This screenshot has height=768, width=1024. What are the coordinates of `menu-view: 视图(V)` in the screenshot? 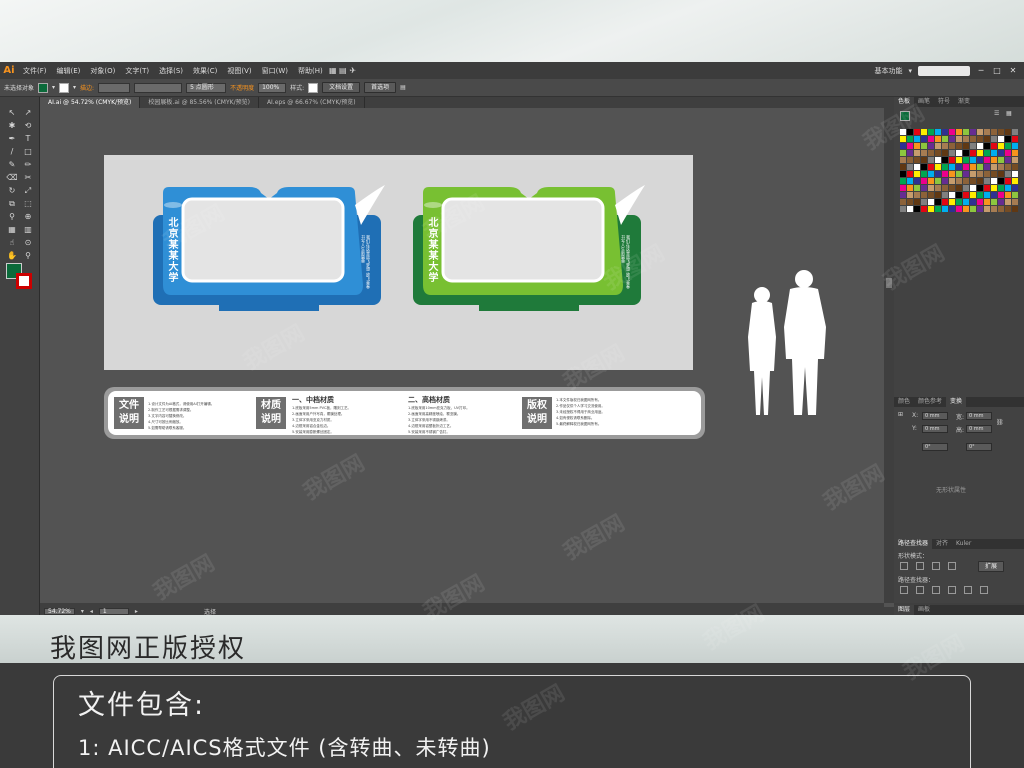 It's located at (239, 71).